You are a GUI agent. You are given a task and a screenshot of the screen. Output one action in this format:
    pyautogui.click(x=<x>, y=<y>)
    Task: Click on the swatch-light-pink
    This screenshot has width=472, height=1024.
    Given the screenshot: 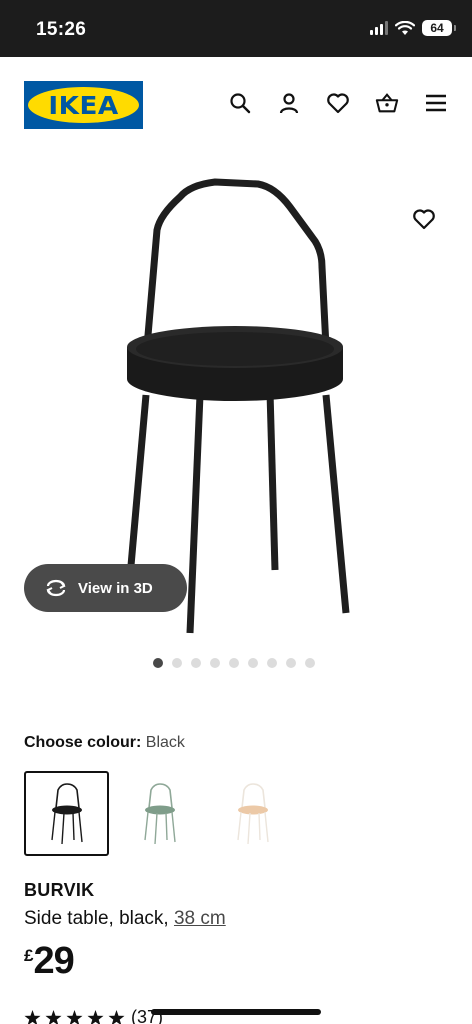 What is the action you would take?
    pyautogui.click(x=252, y=813)
    